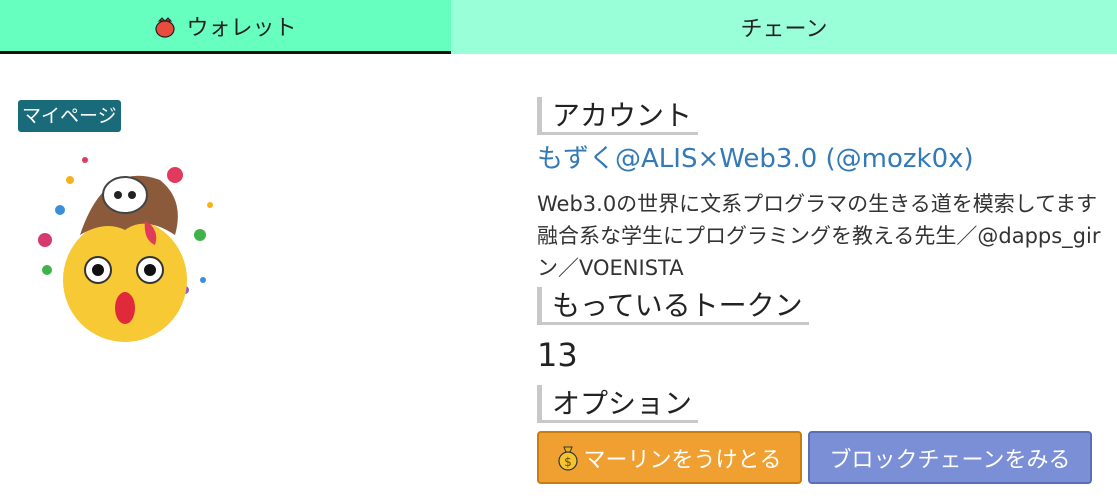 Image resolution: width=1117 pixels, height=503 pixels. I want to click on tab-chain: チェーン, so click(784, 27).